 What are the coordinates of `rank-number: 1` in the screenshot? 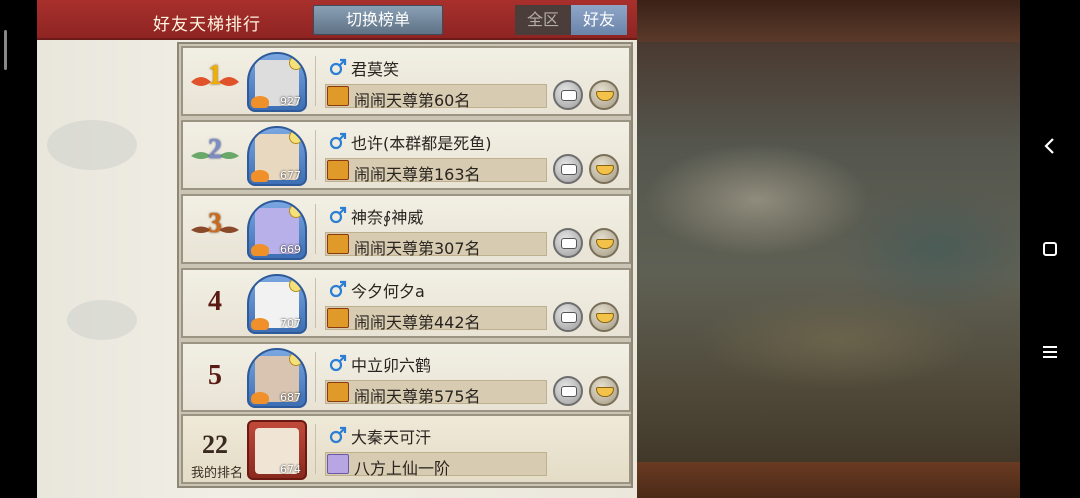 It's located at (215, 75).